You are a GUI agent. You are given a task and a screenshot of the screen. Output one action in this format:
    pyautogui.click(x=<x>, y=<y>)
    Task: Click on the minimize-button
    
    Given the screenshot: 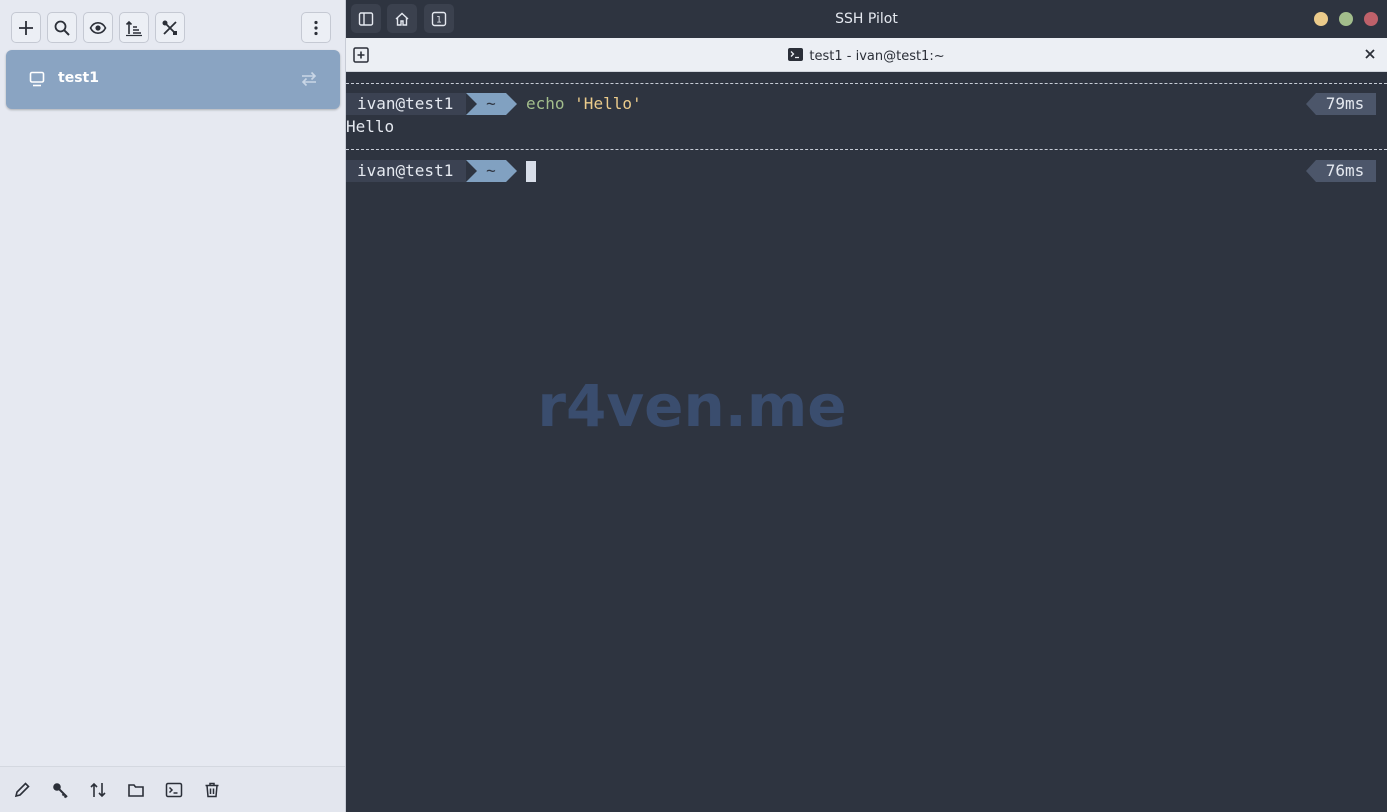 What is the action you would take?
    pyautogui.click(x=1321, y=19)
    